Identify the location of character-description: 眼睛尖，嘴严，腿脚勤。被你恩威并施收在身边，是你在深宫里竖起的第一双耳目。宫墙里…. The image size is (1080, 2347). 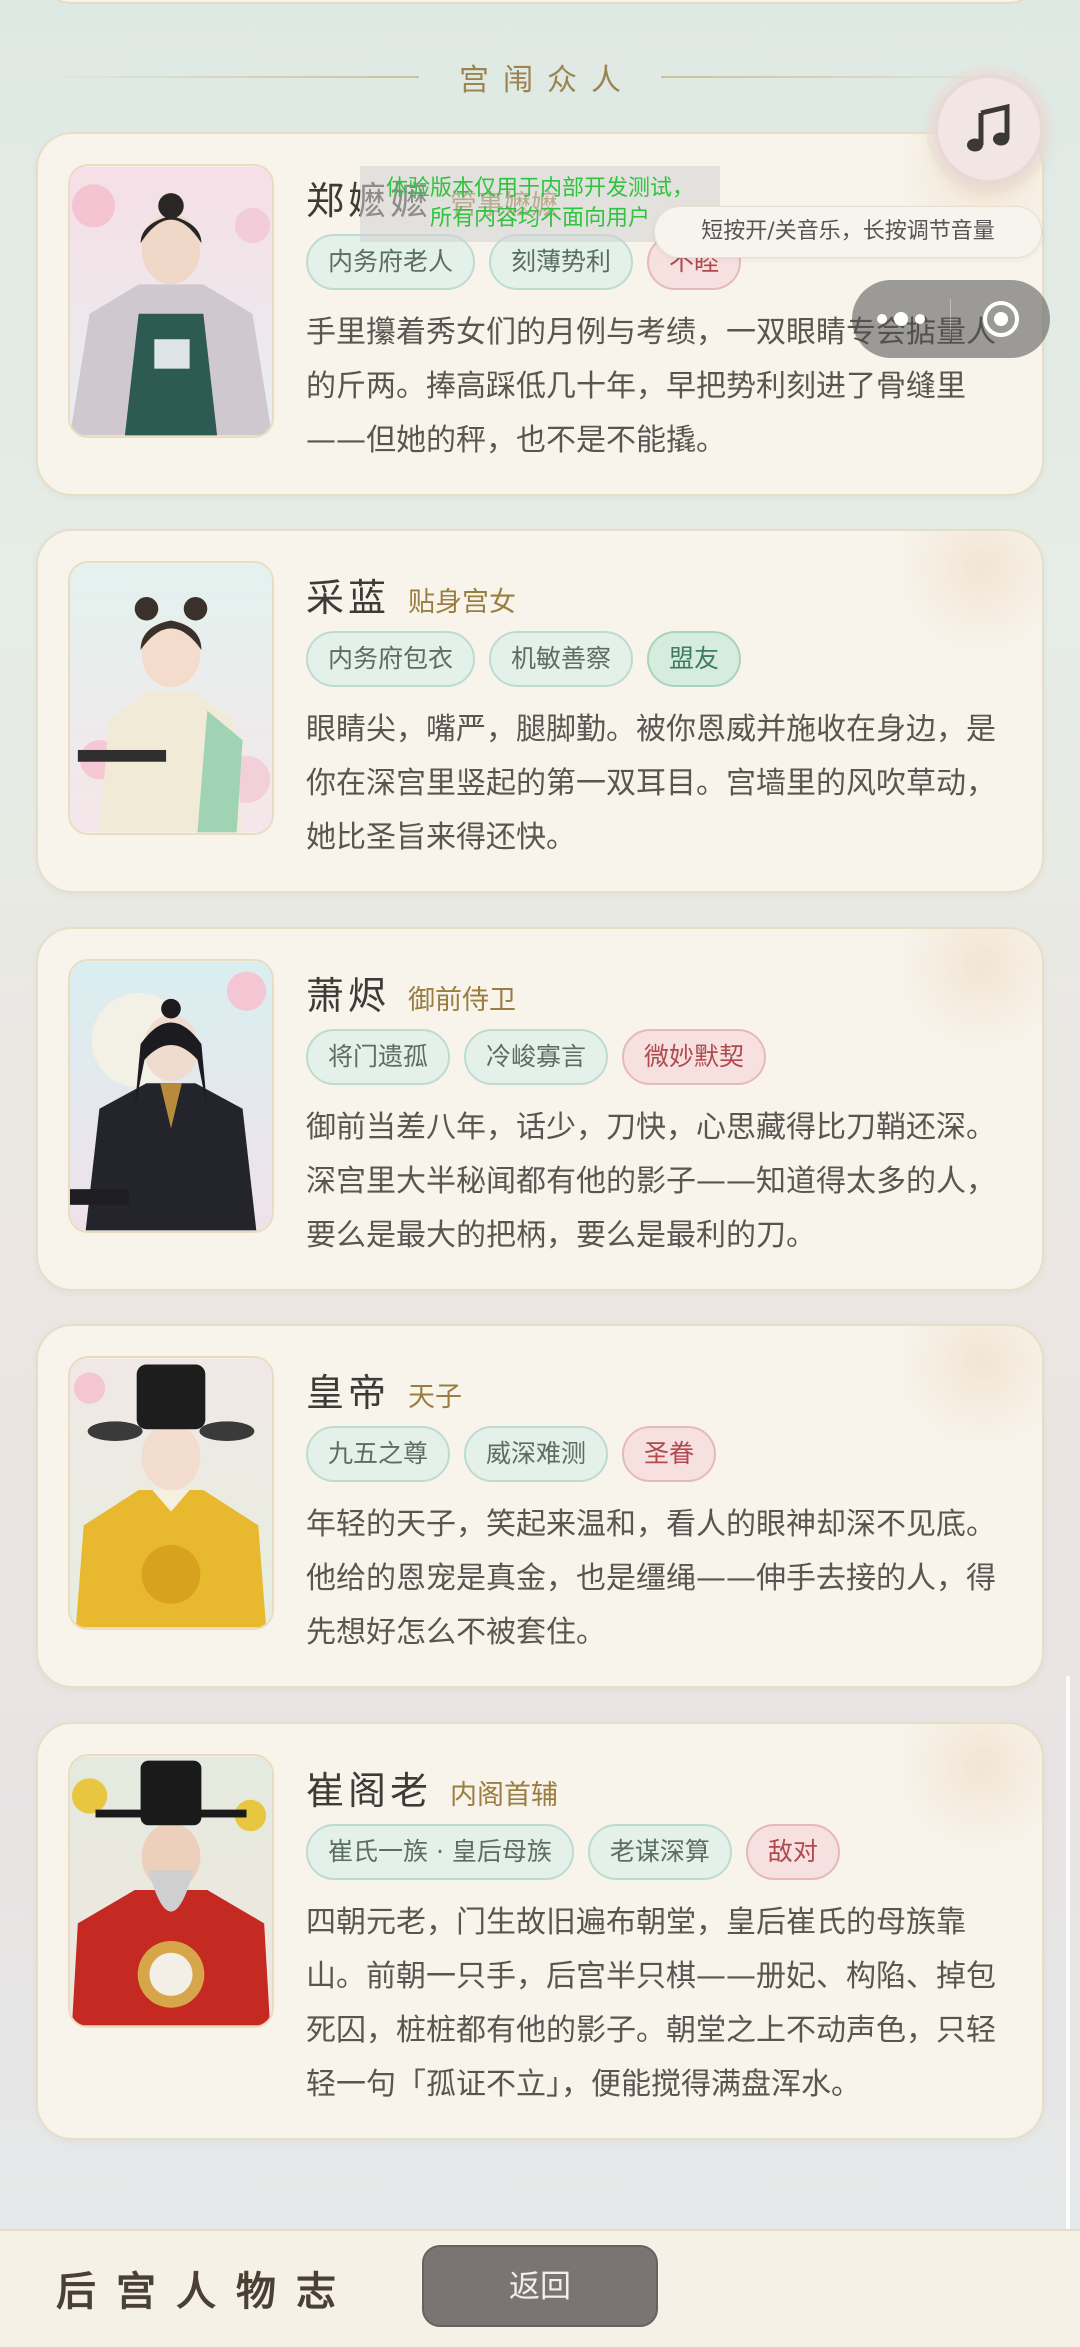
(651, 783).